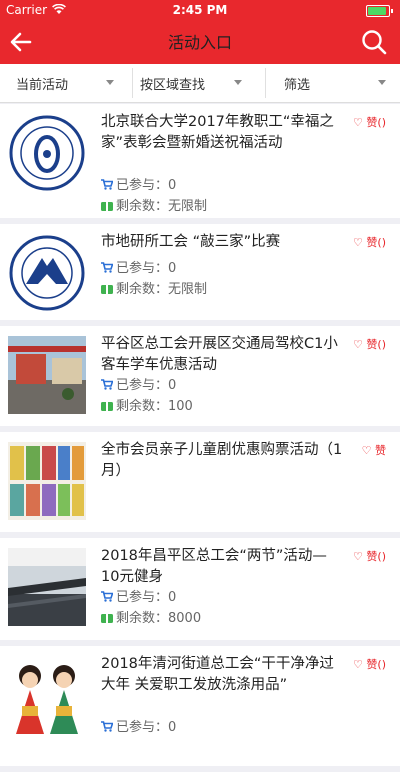 Image resolution: width=400 pixels, height=772 pixels. Describe the element at coordinates (222, 460) in the screenshot. I see `item-title: 全市会员亲子儿童剧优惠购票活动（1月）` at that location.